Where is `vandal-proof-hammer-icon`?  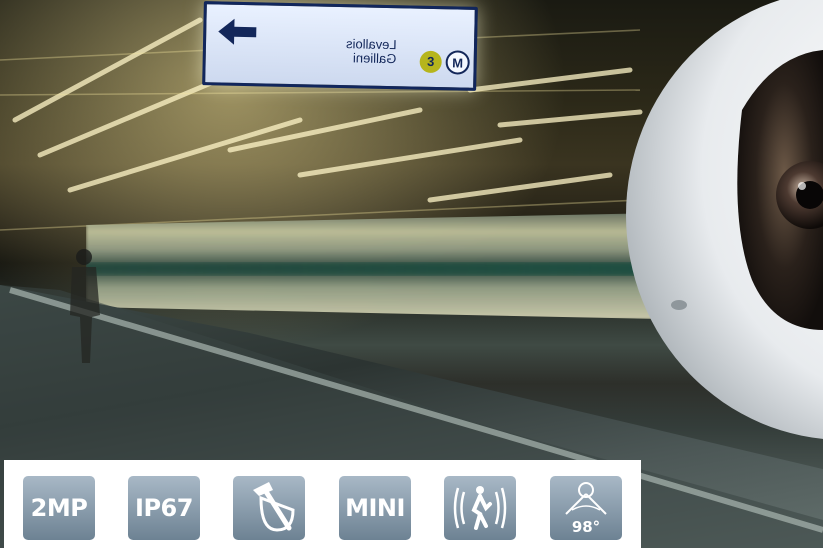
vandal-proof-hammer-icon is located at coordinates (269, 508).